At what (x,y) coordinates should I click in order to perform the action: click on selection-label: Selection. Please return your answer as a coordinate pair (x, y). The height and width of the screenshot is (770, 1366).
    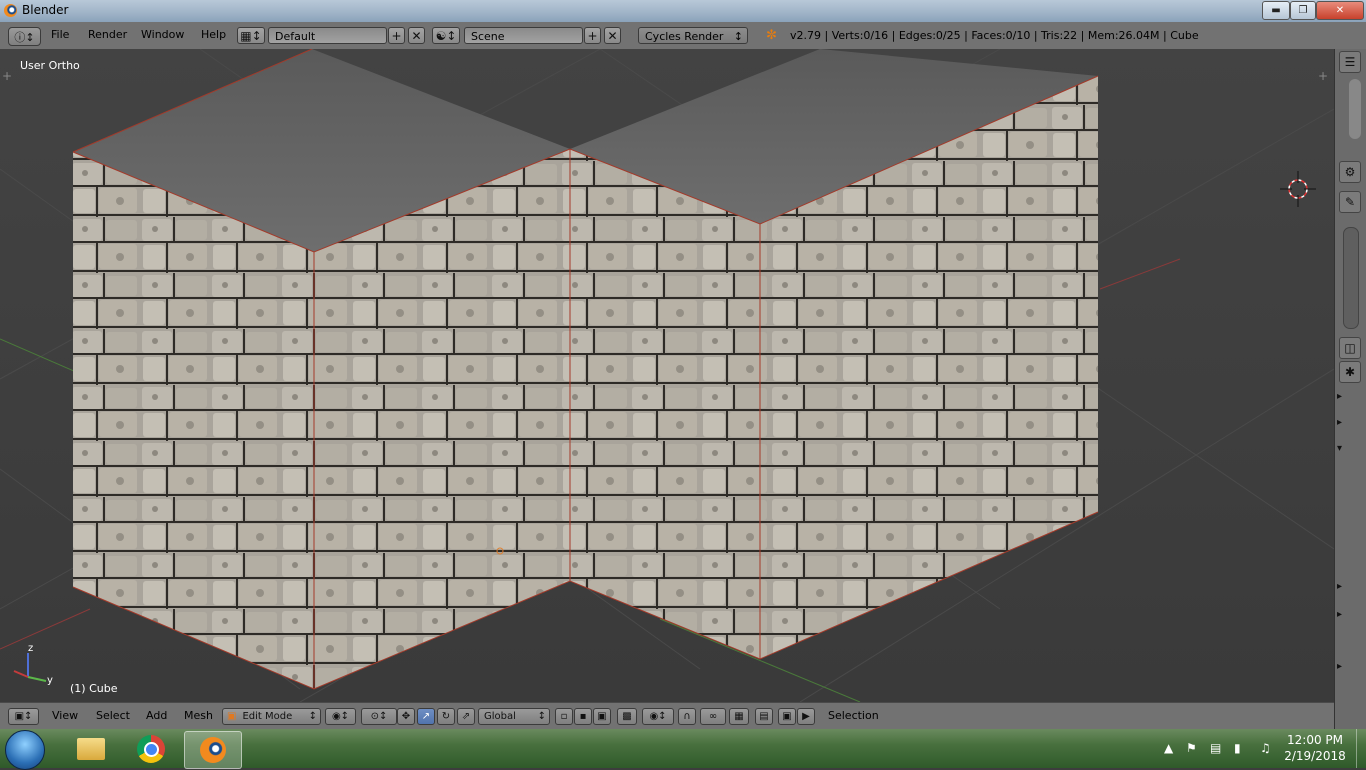
    Looking at the image, I should click on (853, 715).